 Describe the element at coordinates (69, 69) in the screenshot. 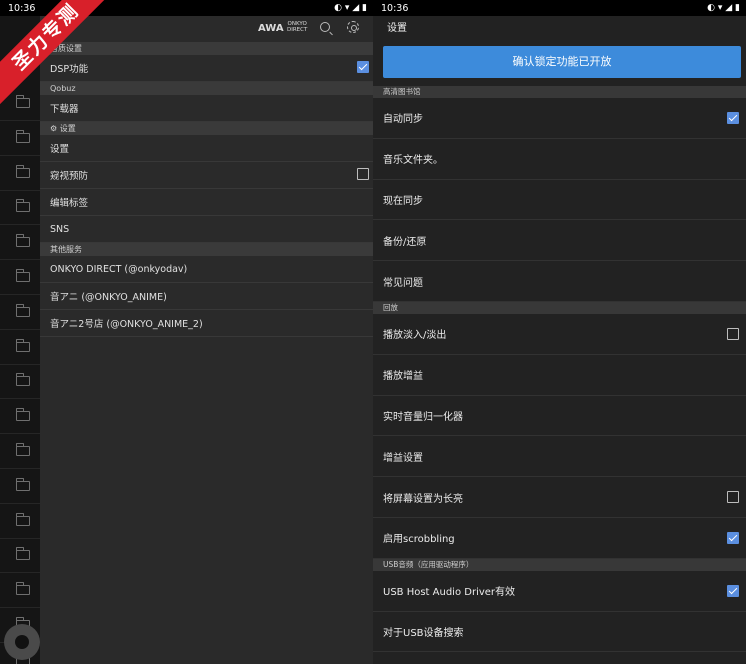

I see `drawer-item-label: DSP功能` at that location.